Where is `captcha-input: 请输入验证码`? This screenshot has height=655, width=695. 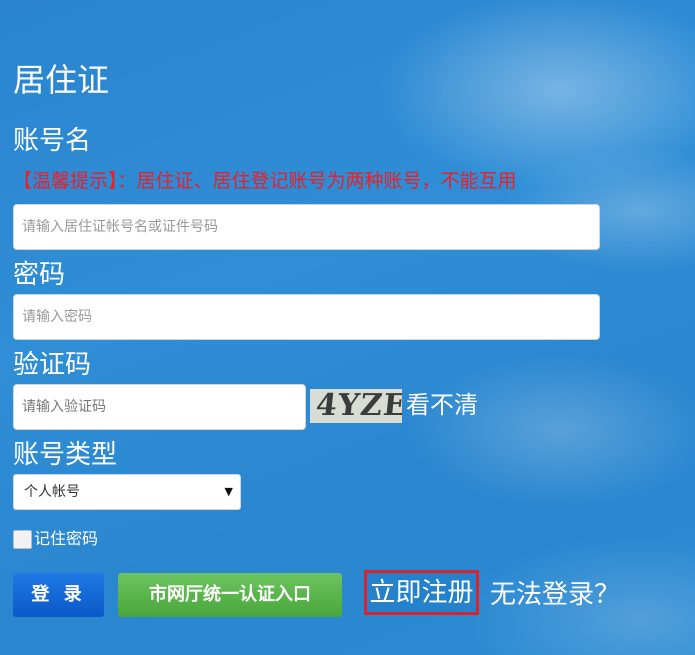
captcha-input: 请输入验证码 is located at coordinates (159, 407).